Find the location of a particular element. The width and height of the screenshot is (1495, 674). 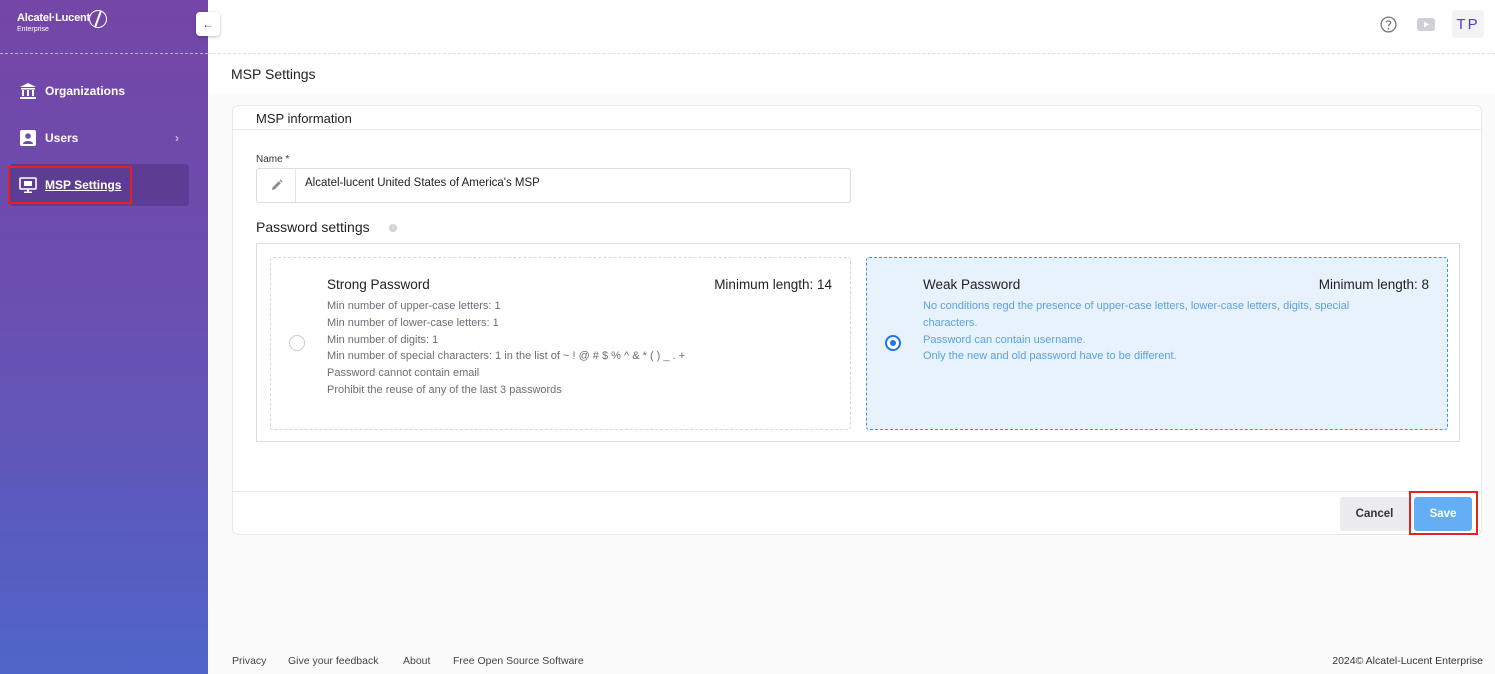

footer-link-privacy: Privacy is located at coordinates (249, 661).